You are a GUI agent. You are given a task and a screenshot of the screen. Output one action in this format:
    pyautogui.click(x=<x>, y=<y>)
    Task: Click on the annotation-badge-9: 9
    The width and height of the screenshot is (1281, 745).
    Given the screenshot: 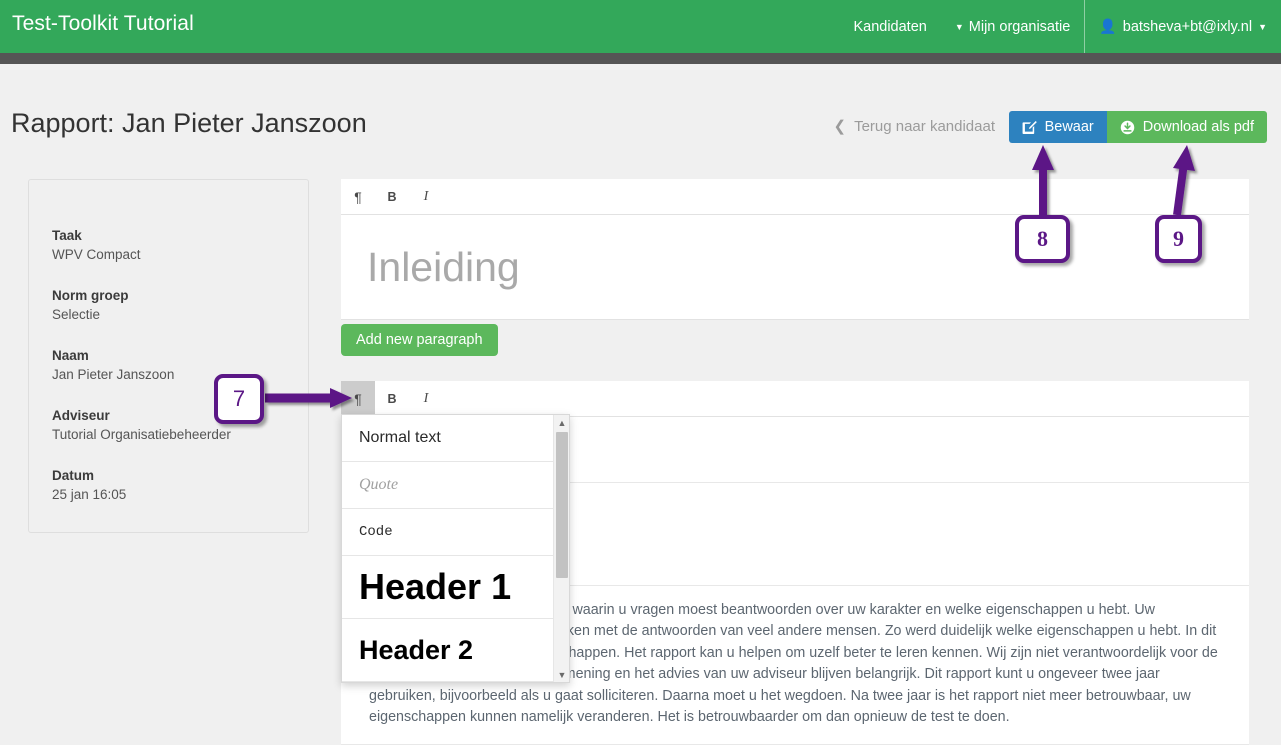 What is the action you would take?
    pyautogui.click(x=1178, y=239)
    